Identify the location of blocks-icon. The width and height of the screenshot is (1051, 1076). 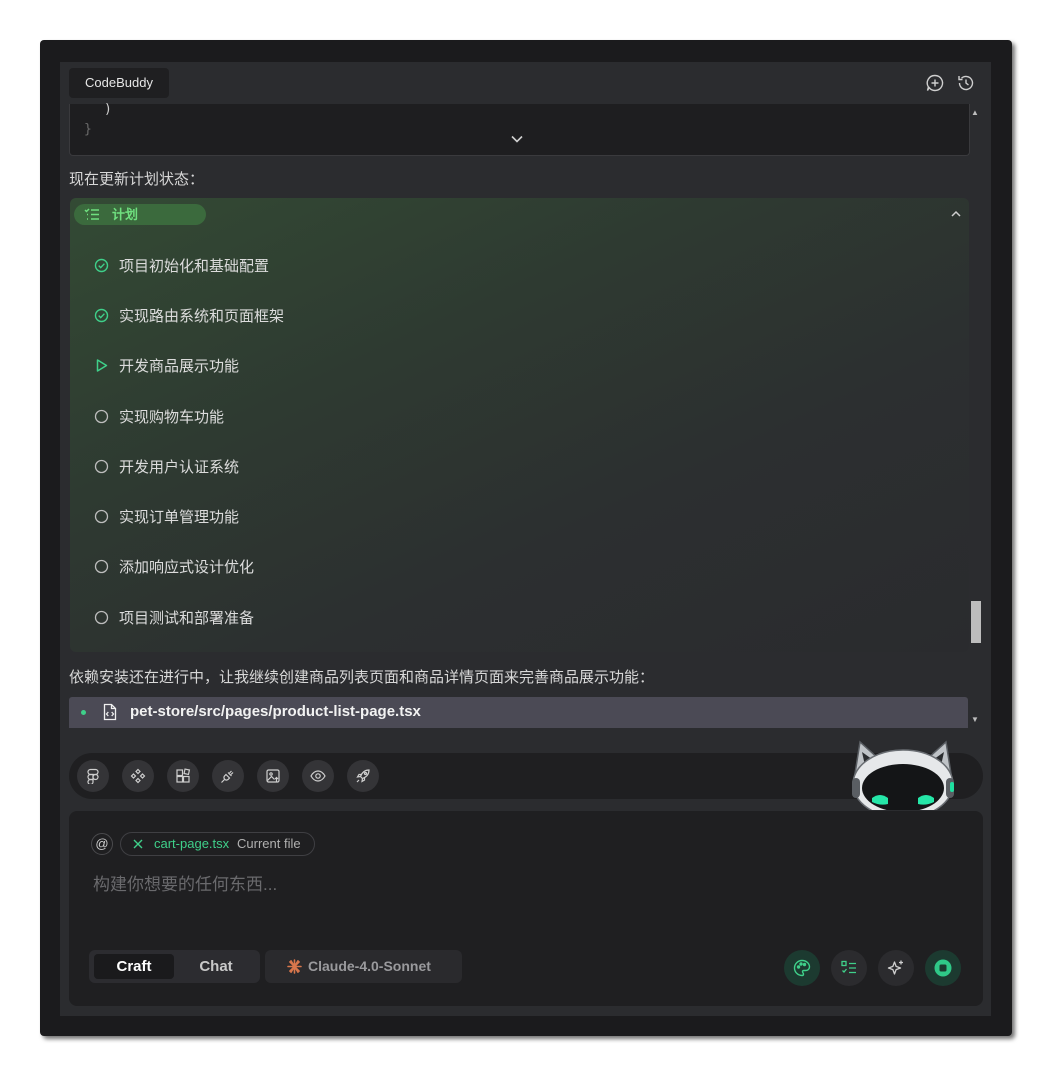
(183, 775).